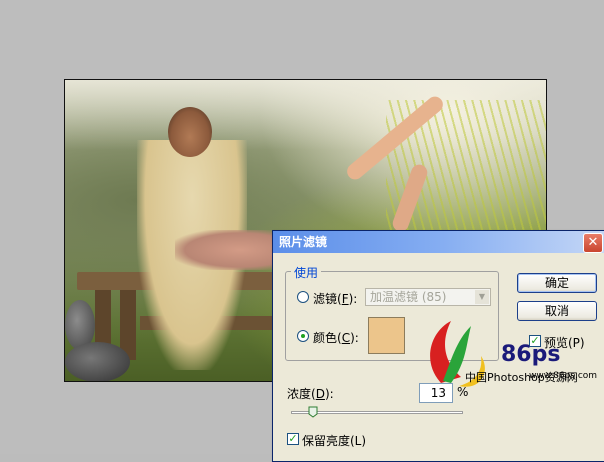 The width and height of the screenshot is (604, 462). Describe the element at coordinates (438, 242) in the screenshot. I see `dialog-titlebar: 照片滤镜` at that location.